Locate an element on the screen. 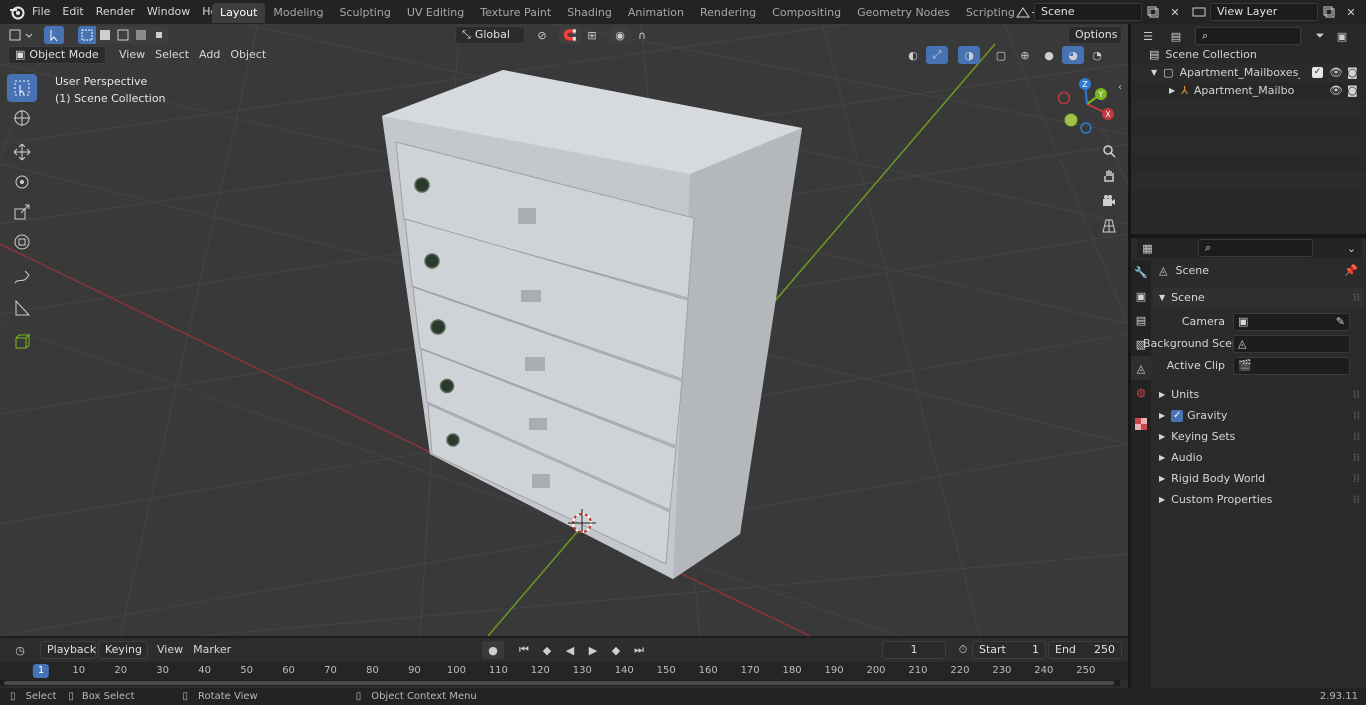 The height and width of the screenshot is (705, 1366). outliner-search-input: ⌕ is located at coordinates (1248, 36).